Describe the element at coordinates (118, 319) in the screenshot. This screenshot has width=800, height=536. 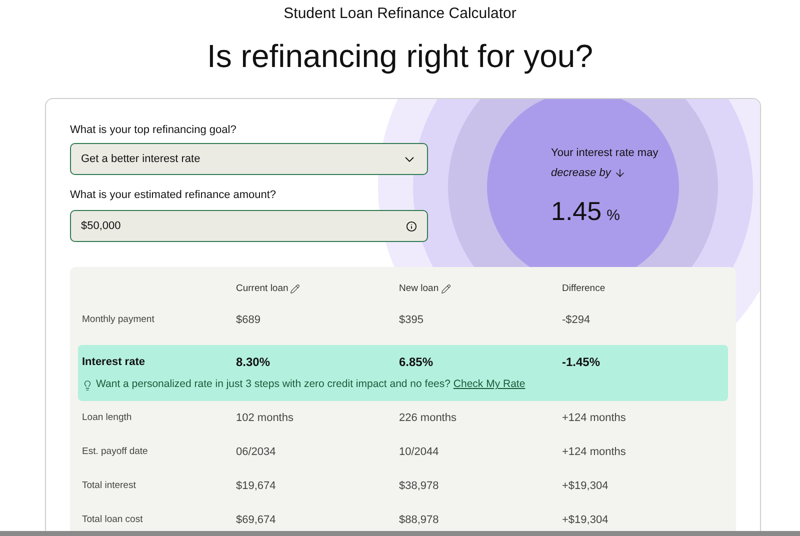
I see `row-label: Monthly payment` at that location.